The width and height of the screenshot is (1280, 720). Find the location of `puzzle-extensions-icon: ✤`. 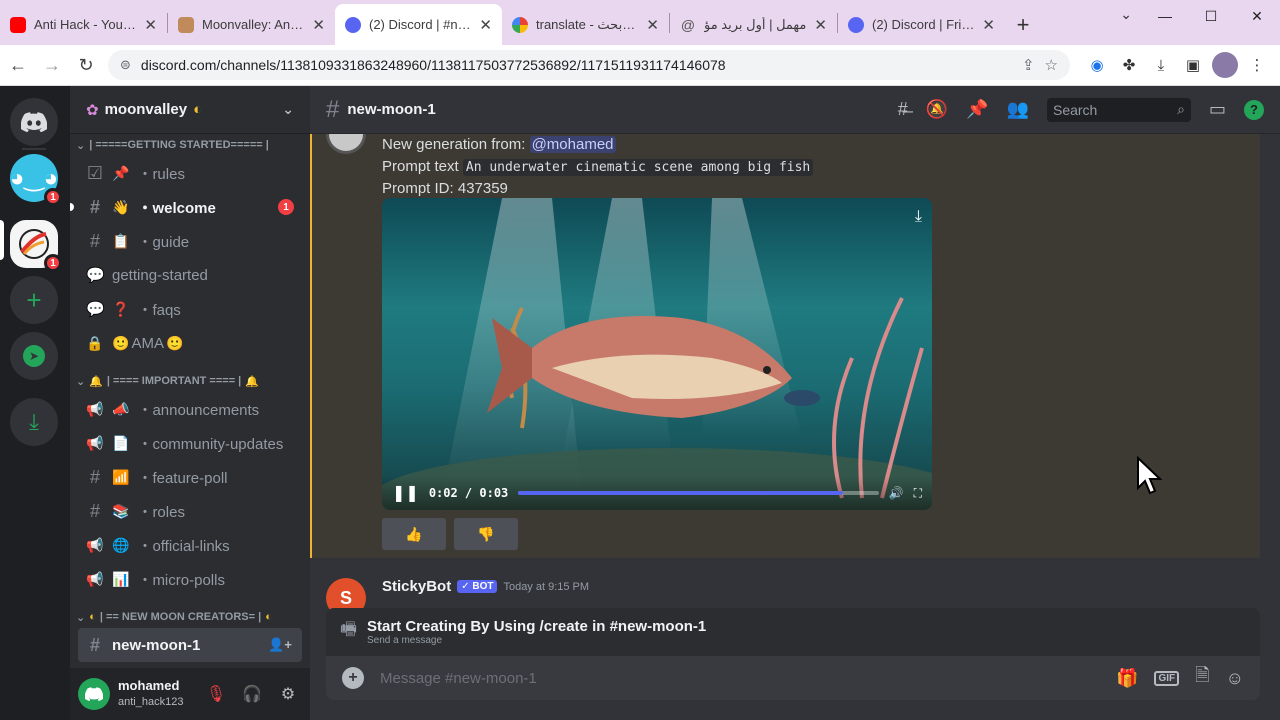

puzzle-extensions-icon: ✤ is located at coordinates (1129, 65).